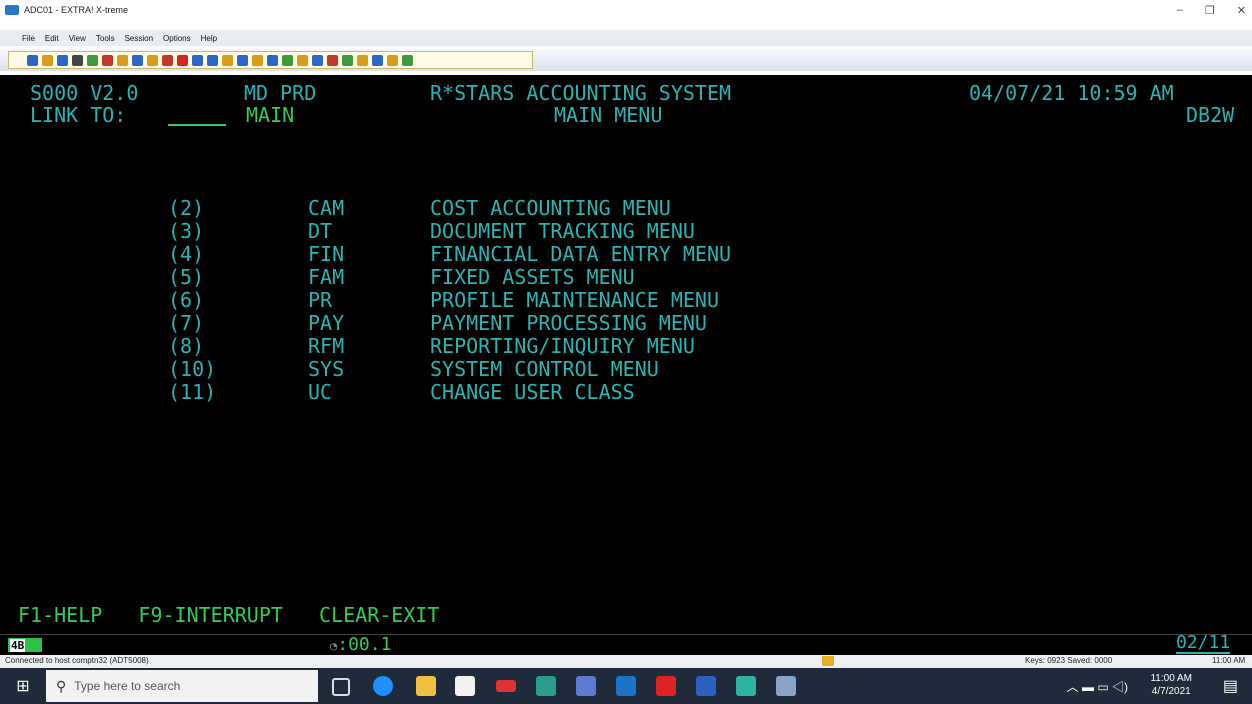 The image size is (1252, 704). What do you see at coordinates (341, 687) in the screenshot?
I see `task-view-icon` at bounding box center [341, 687].